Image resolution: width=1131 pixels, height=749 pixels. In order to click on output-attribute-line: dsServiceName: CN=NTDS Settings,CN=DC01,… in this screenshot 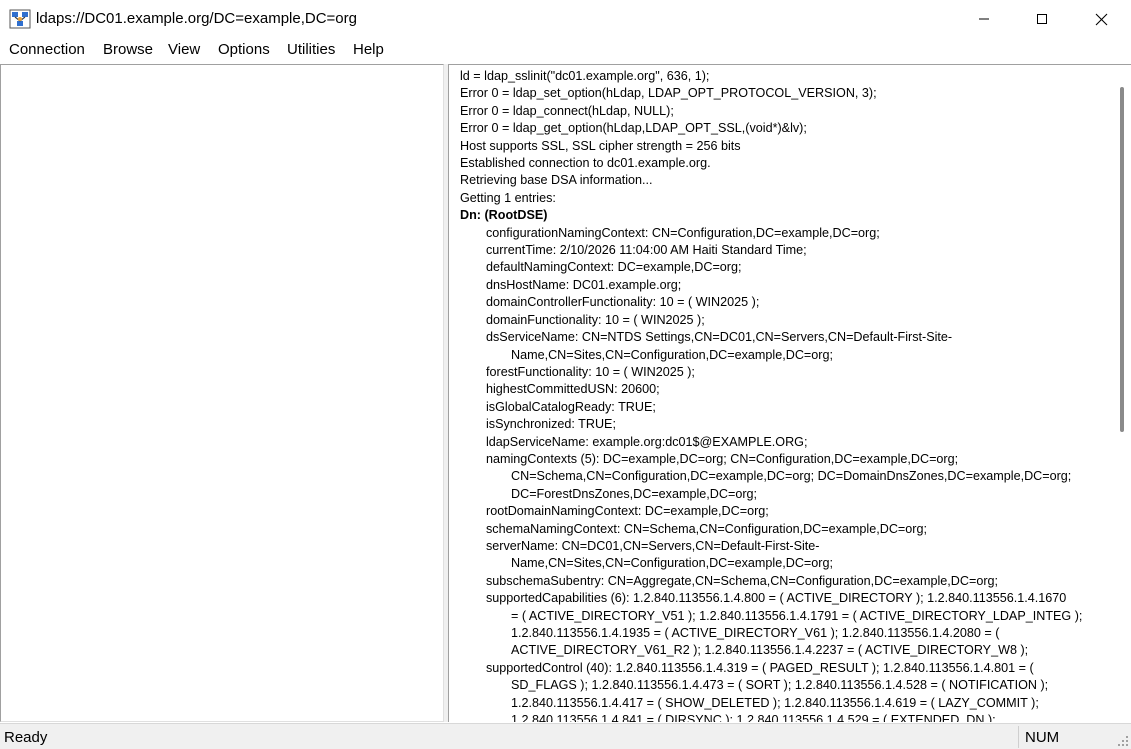, I will do `click(719, 337)`.